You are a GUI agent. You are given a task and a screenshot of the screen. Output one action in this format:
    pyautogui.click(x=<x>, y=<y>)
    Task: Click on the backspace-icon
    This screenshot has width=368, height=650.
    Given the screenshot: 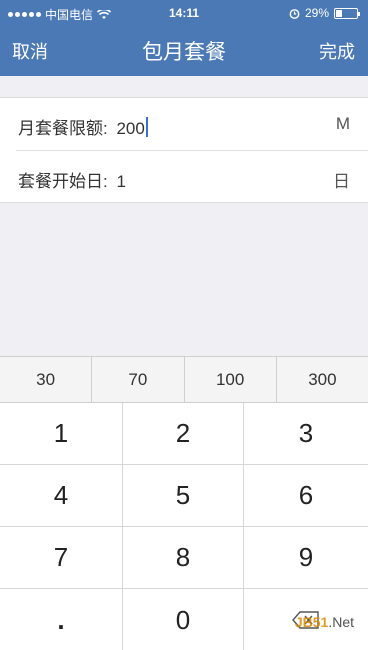 What is the action you would take?
    pyautogui.click(x=305, y=620)
    